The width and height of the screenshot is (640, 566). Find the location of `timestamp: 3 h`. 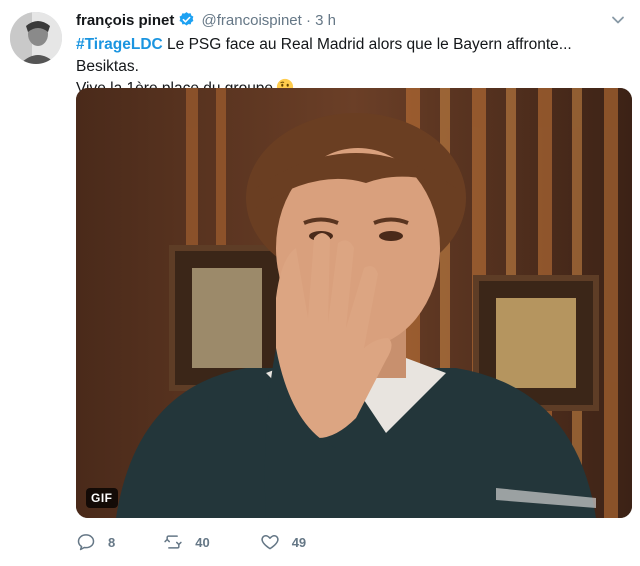

timestamp: 3 h is located at coordinates (325, 20).